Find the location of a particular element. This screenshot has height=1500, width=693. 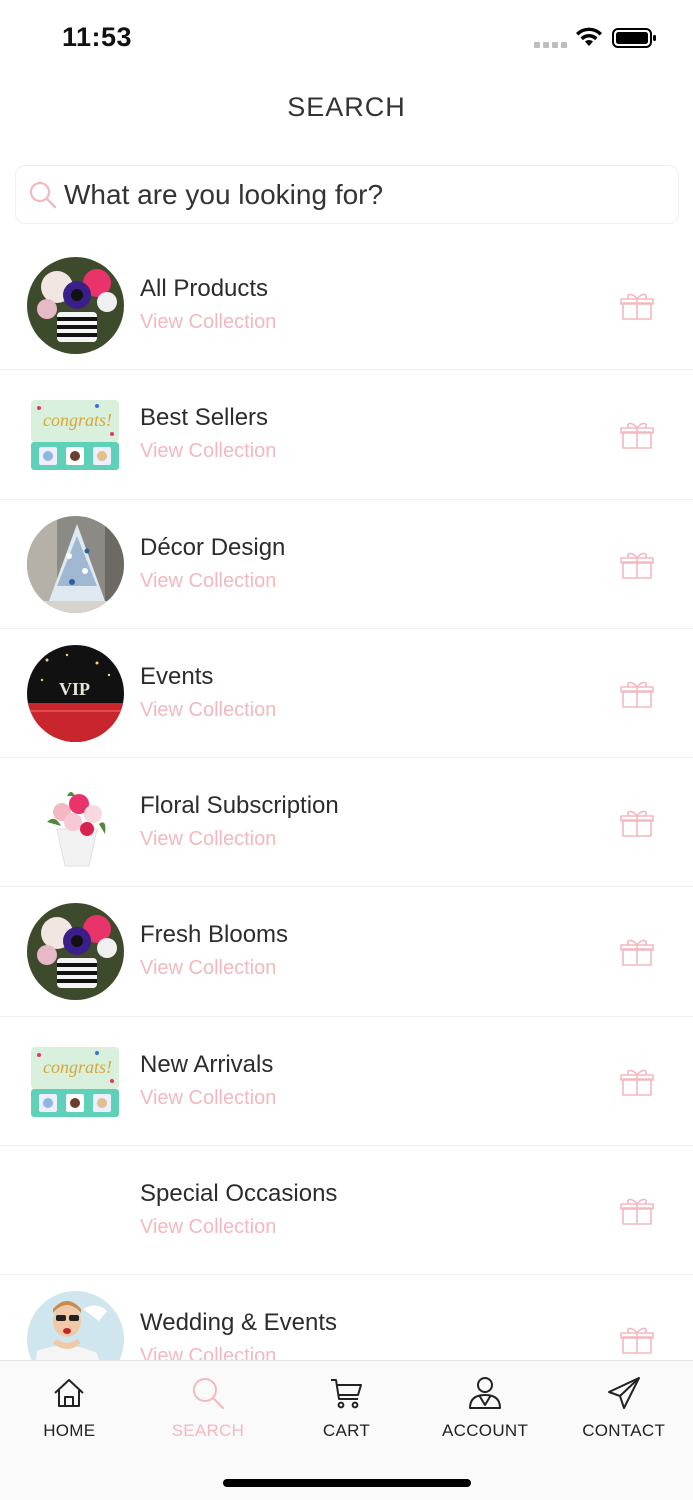

collection-row-special-occasions: Special Occasions View Collection is located at coordinates (346, 1211).